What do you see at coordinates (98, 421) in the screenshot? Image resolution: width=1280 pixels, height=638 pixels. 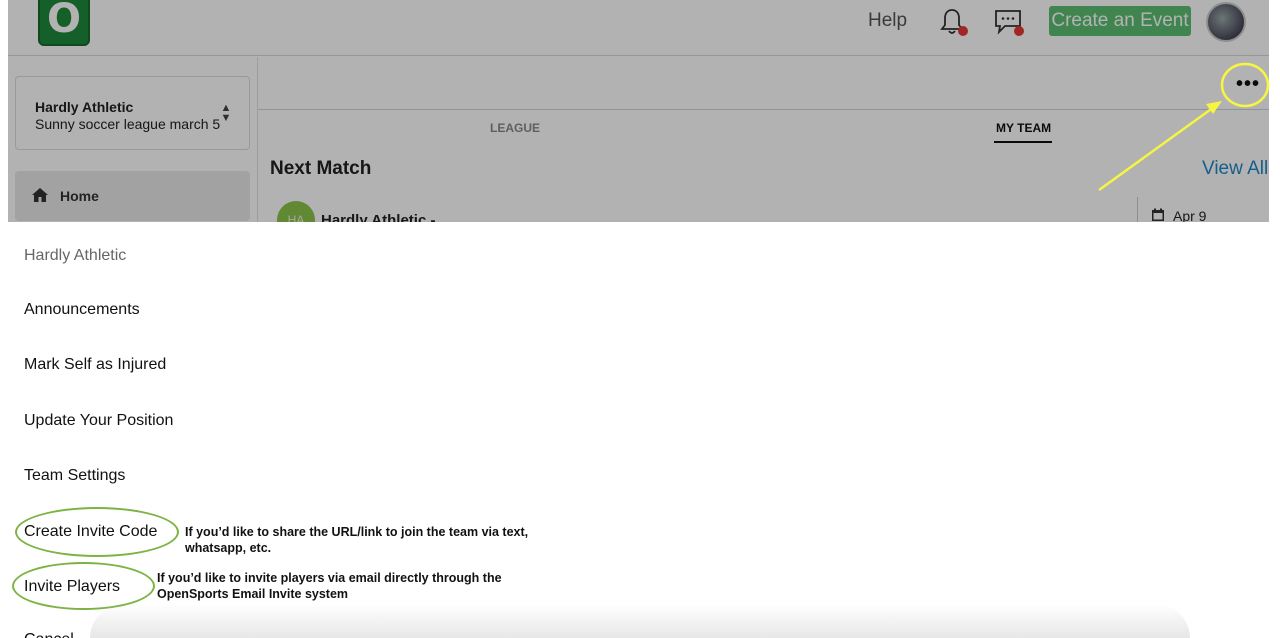 I see `menu-item-update-position: Update Your Position` at bounding box center [98, 421].